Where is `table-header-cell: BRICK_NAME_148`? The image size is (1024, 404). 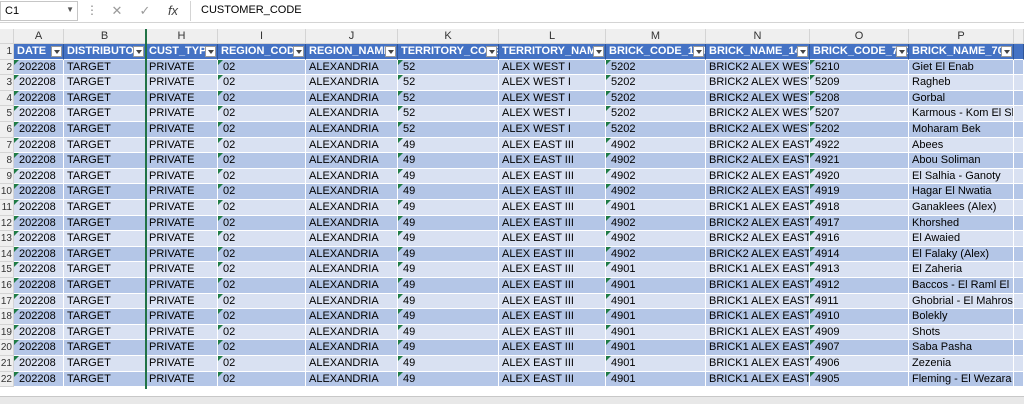
table-header-cell: BRICK_NAME_148 is located at coordinates (758, 52).